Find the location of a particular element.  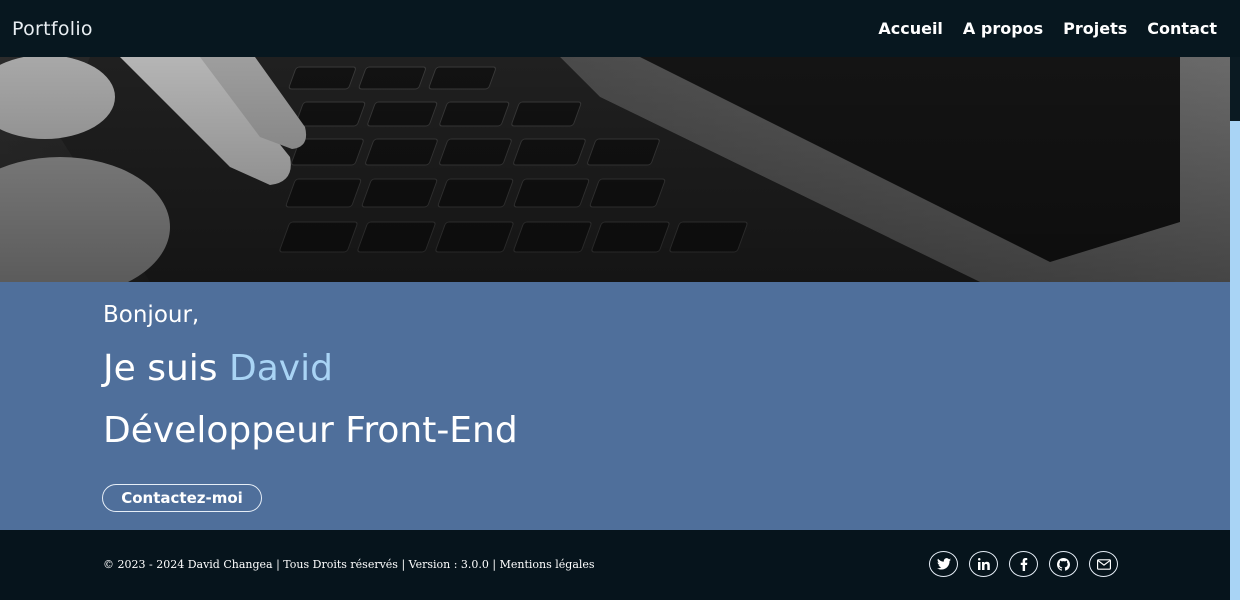

intro-role: Développeur Front-End is located at coordinates (310, 430).